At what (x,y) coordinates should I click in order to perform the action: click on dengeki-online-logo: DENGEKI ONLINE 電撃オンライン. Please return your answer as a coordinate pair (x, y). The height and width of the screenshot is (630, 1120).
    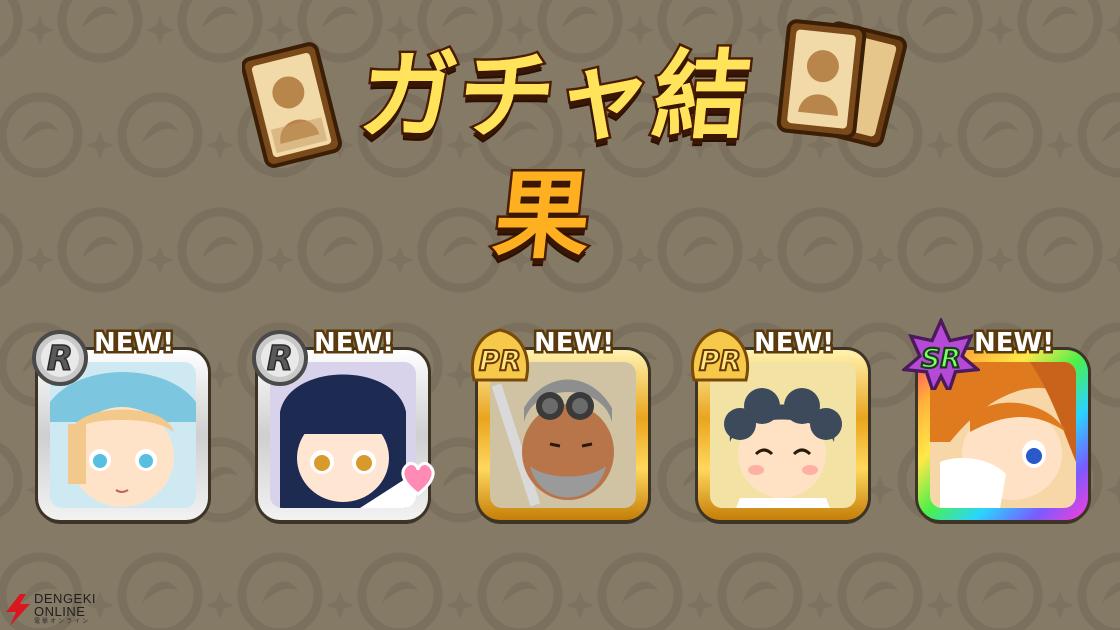
    Looking at the image, I should click on (69, 609).